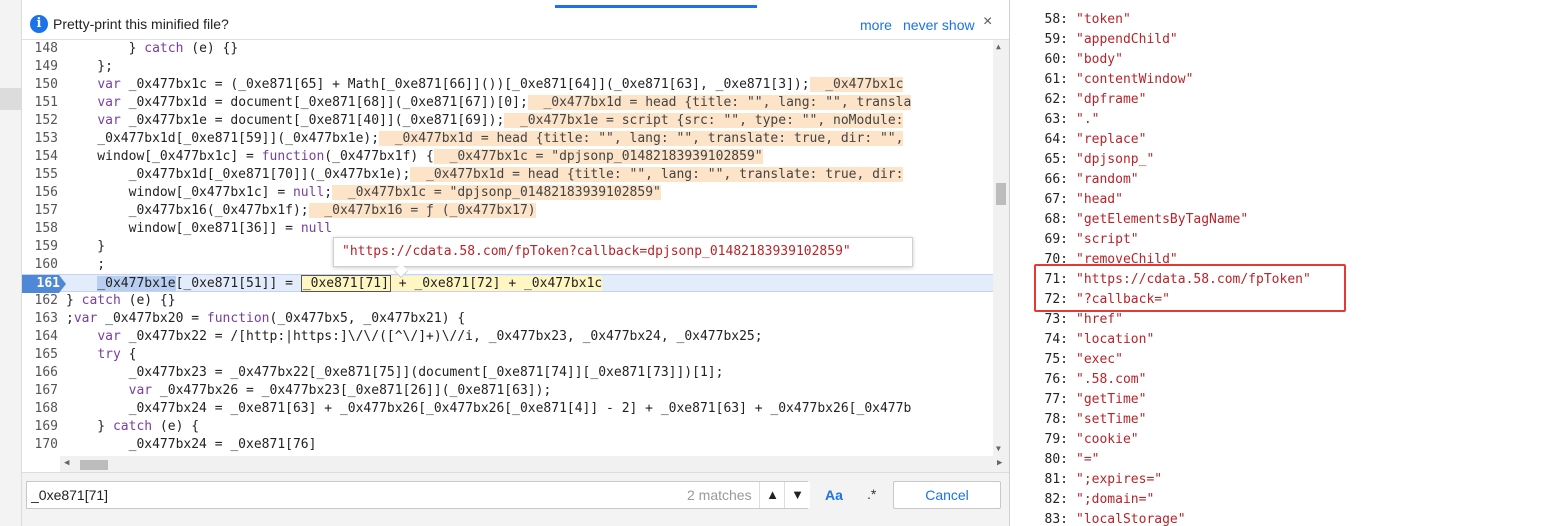 This screenshot has width=1564, height=526. What do you see at coordinates (1115, 339) in the screenshot?
I see `array-value: "location"` at bounding box center [1115, 339].